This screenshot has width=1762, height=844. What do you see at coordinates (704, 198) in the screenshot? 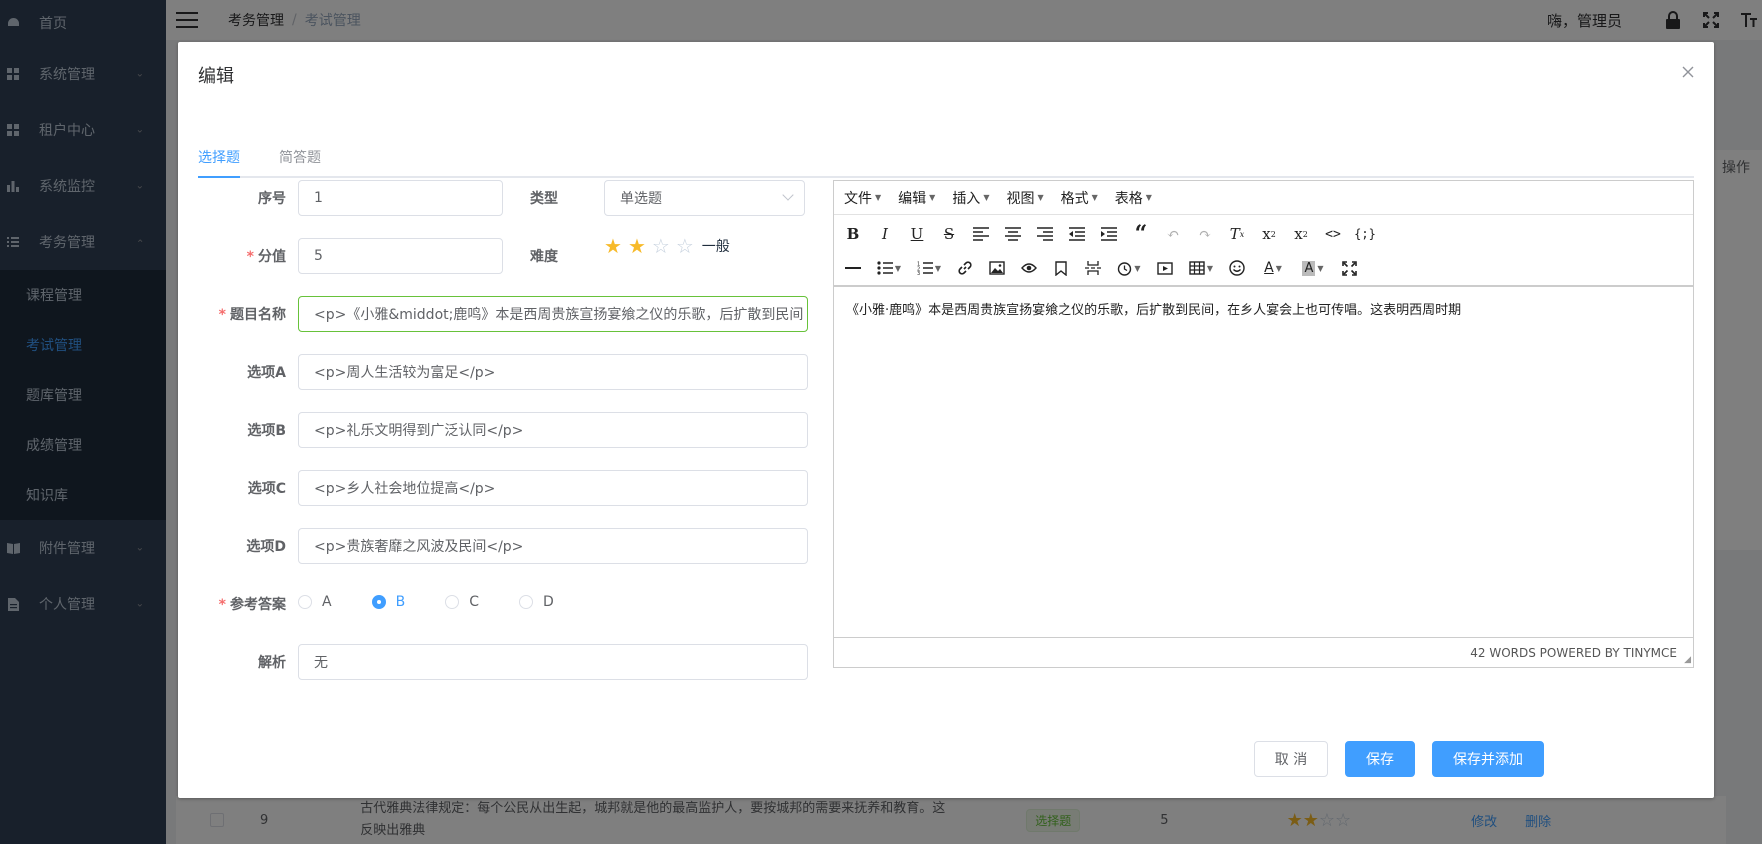
I see `type-select: 单选题` at bounding box center [704, 198].